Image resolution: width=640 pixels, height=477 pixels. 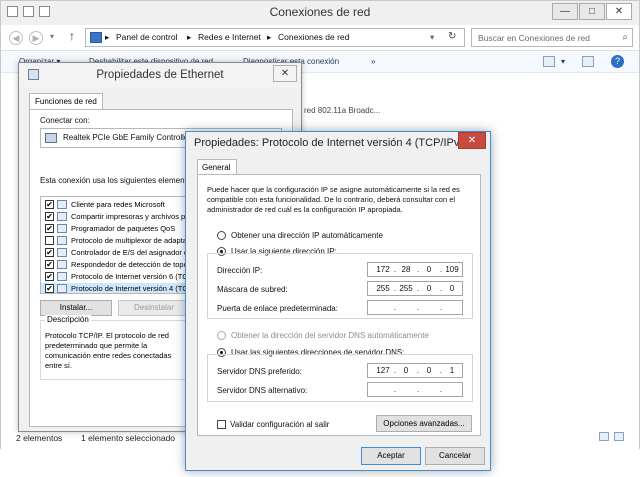 What do you see at coordinates (285, 73) in the screenshot?
I see `ethernet-close-button: ✕` at bounding box center [285, 73].